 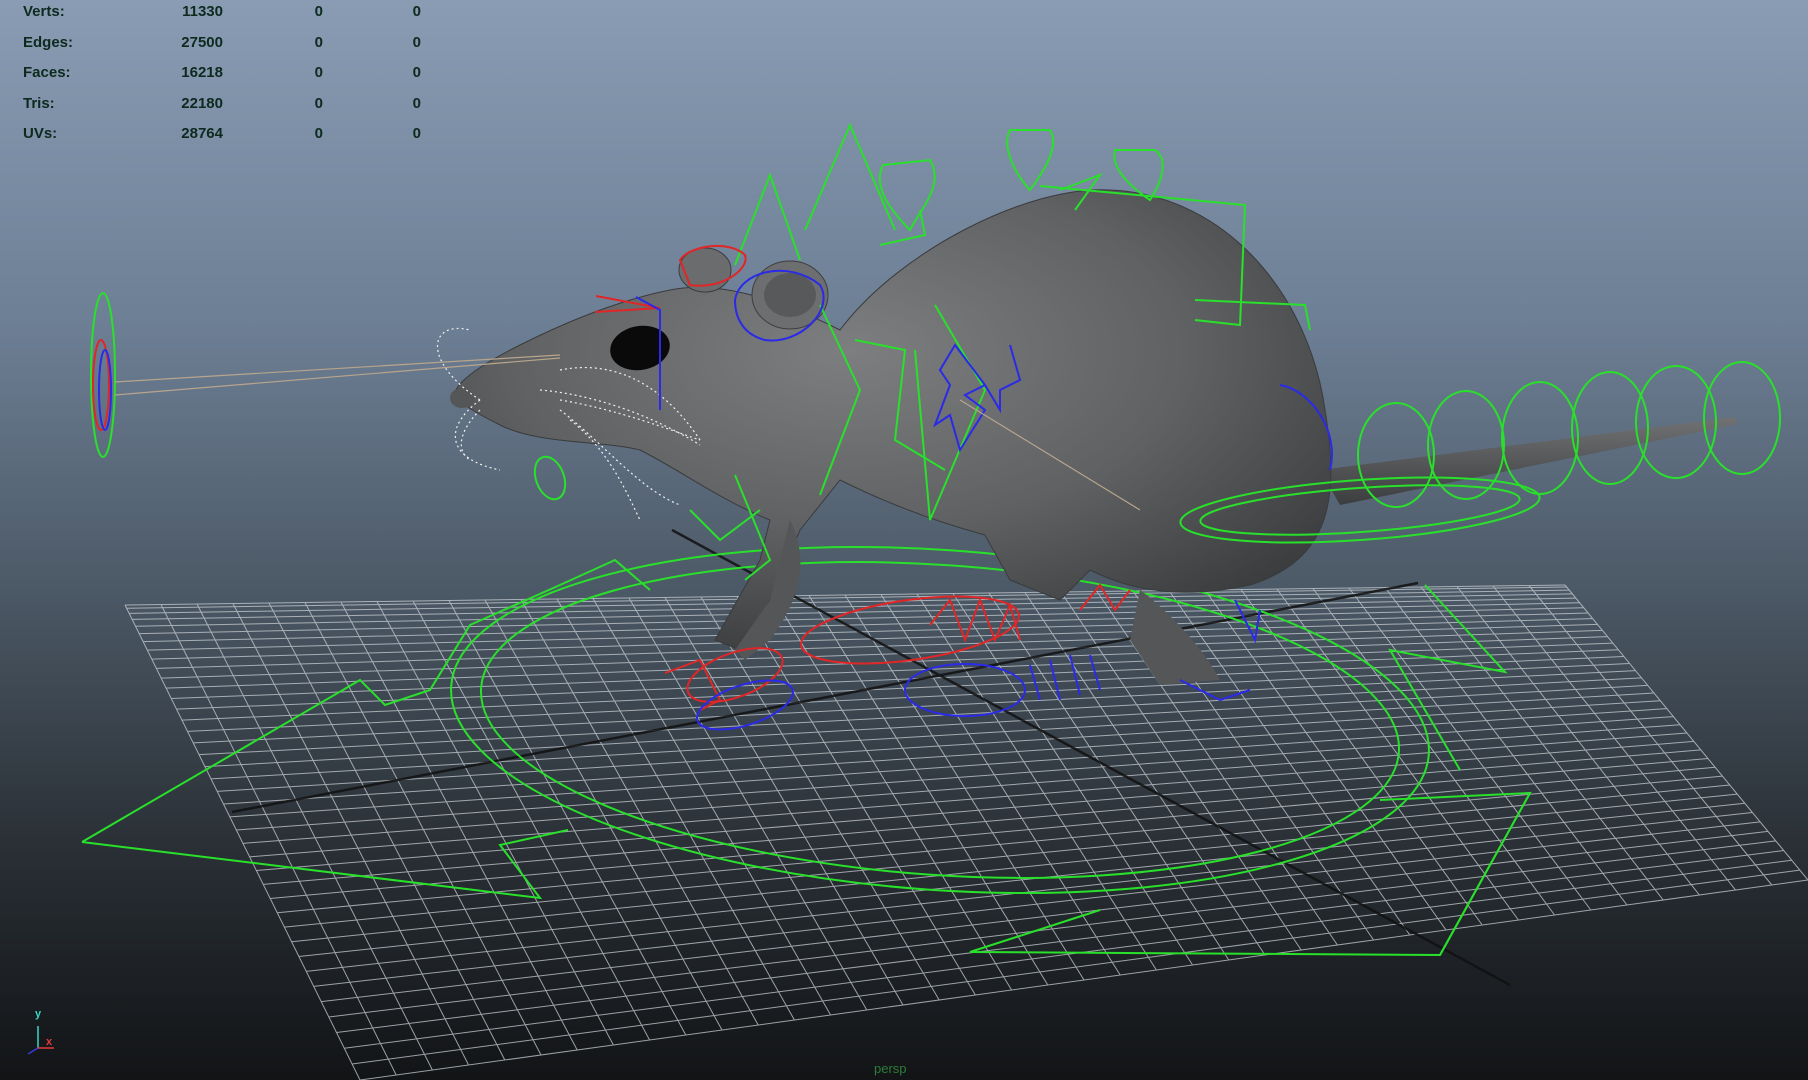 What do you see at coordinates (44, 11) in the screenshot?
I see `hud-label: Verts:` at bounding box center [44, 11].